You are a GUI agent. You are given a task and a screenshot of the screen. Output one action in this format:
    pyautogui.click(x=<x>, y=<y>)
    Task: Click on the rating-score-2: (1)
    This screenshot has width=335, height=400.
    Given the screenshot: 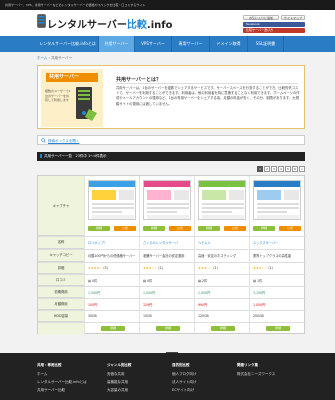 What is the action you would take?
    pyautogui.click(x=160, y=268)
    